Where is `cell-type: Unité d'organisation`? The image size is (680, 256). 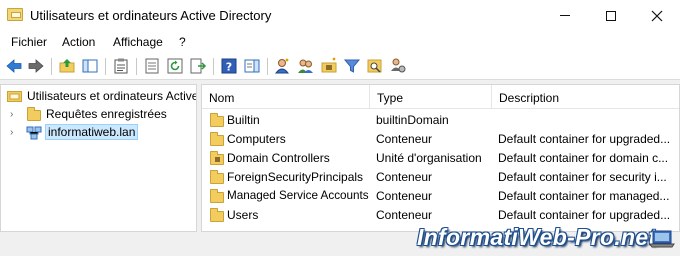 cell-type: Unité d'organisation is located at coordinates (429, 158).